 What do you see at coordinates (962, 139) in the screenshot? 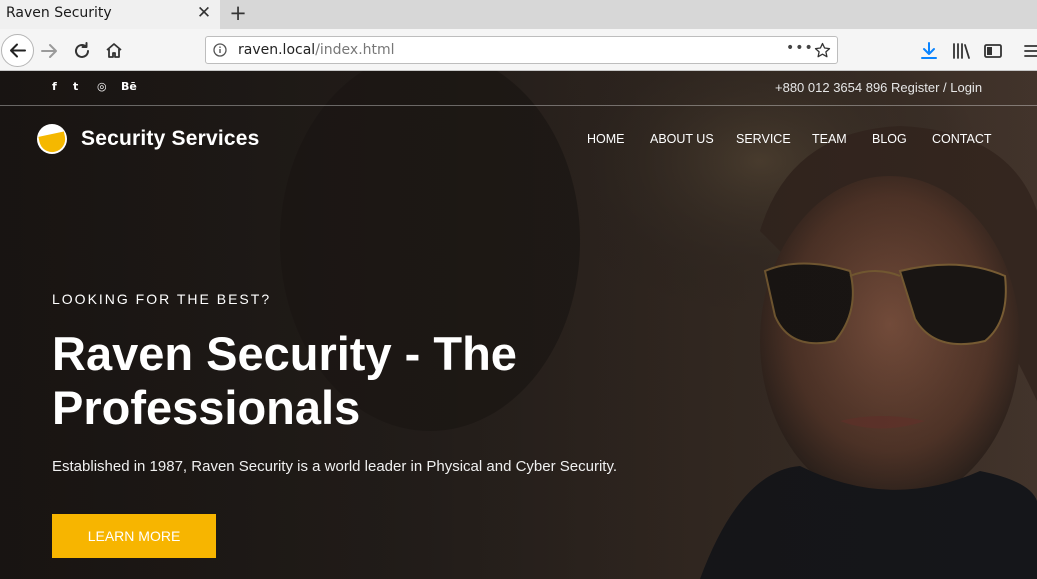
I see `nav-contact: CONTACT` at bounding box center [962, 139].